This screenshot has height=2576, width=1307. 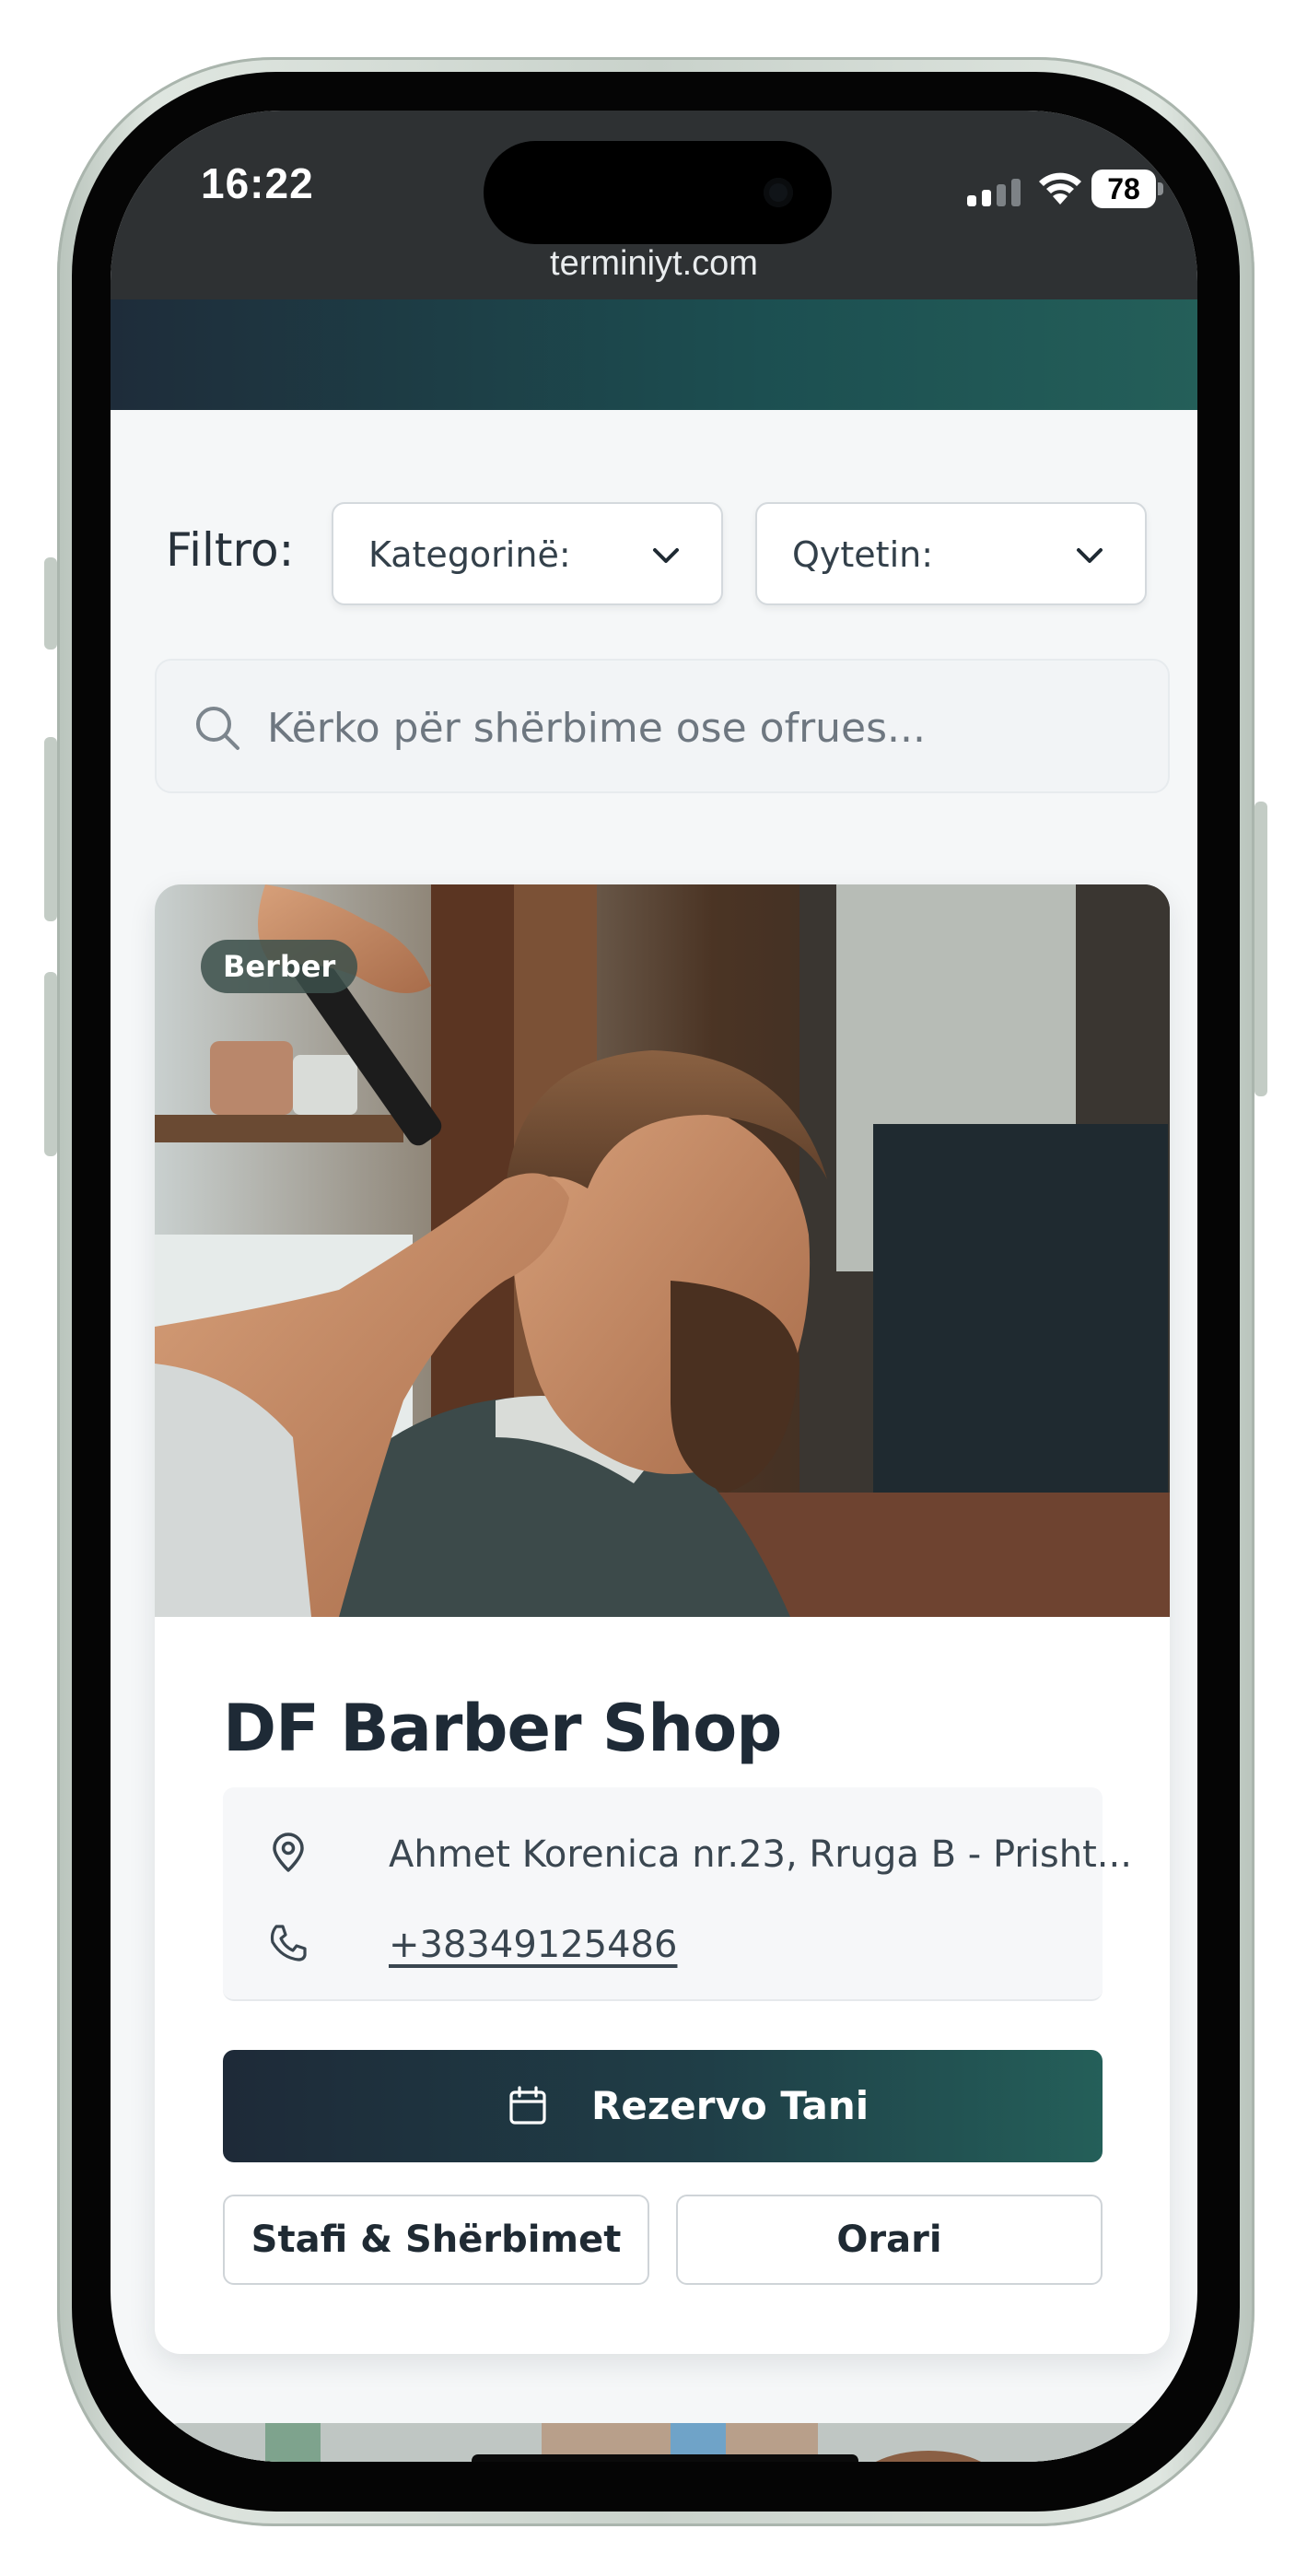 What do you see at coordinates (503, 1728) in the screenshot?
I see `provider-name: DF Barber Shop` at bounding box center [503, 1728].